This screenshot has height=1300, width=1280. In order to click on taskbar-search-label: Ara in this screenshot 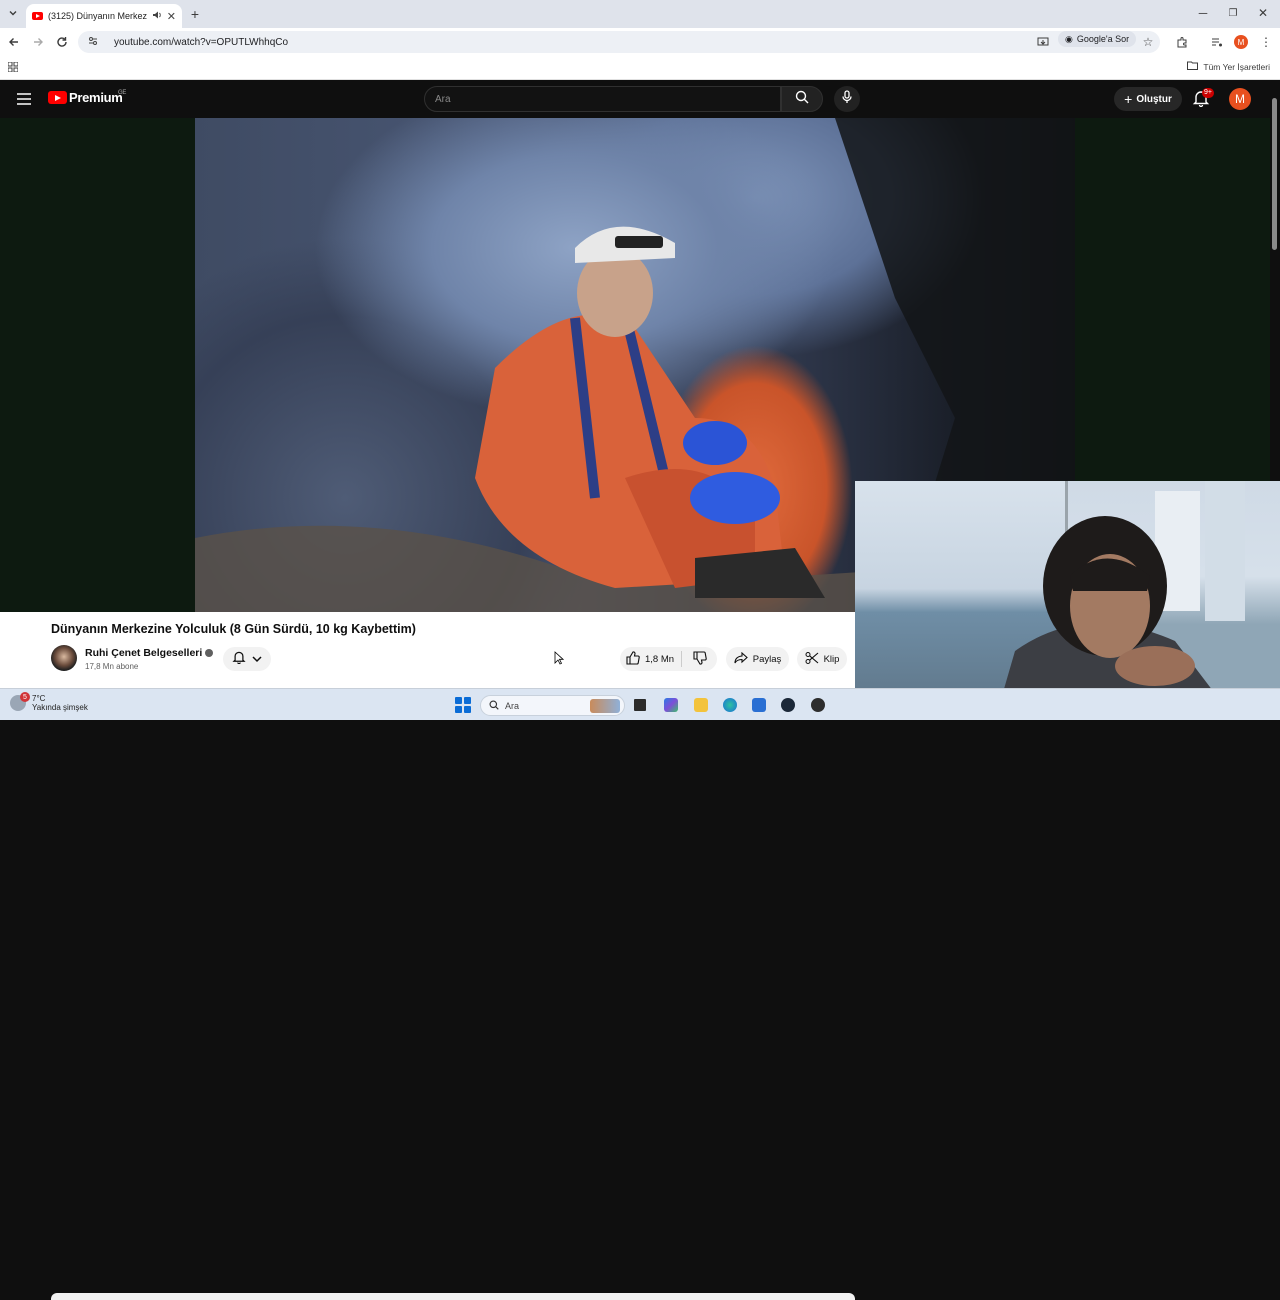, I will do `click(512, 705)`.